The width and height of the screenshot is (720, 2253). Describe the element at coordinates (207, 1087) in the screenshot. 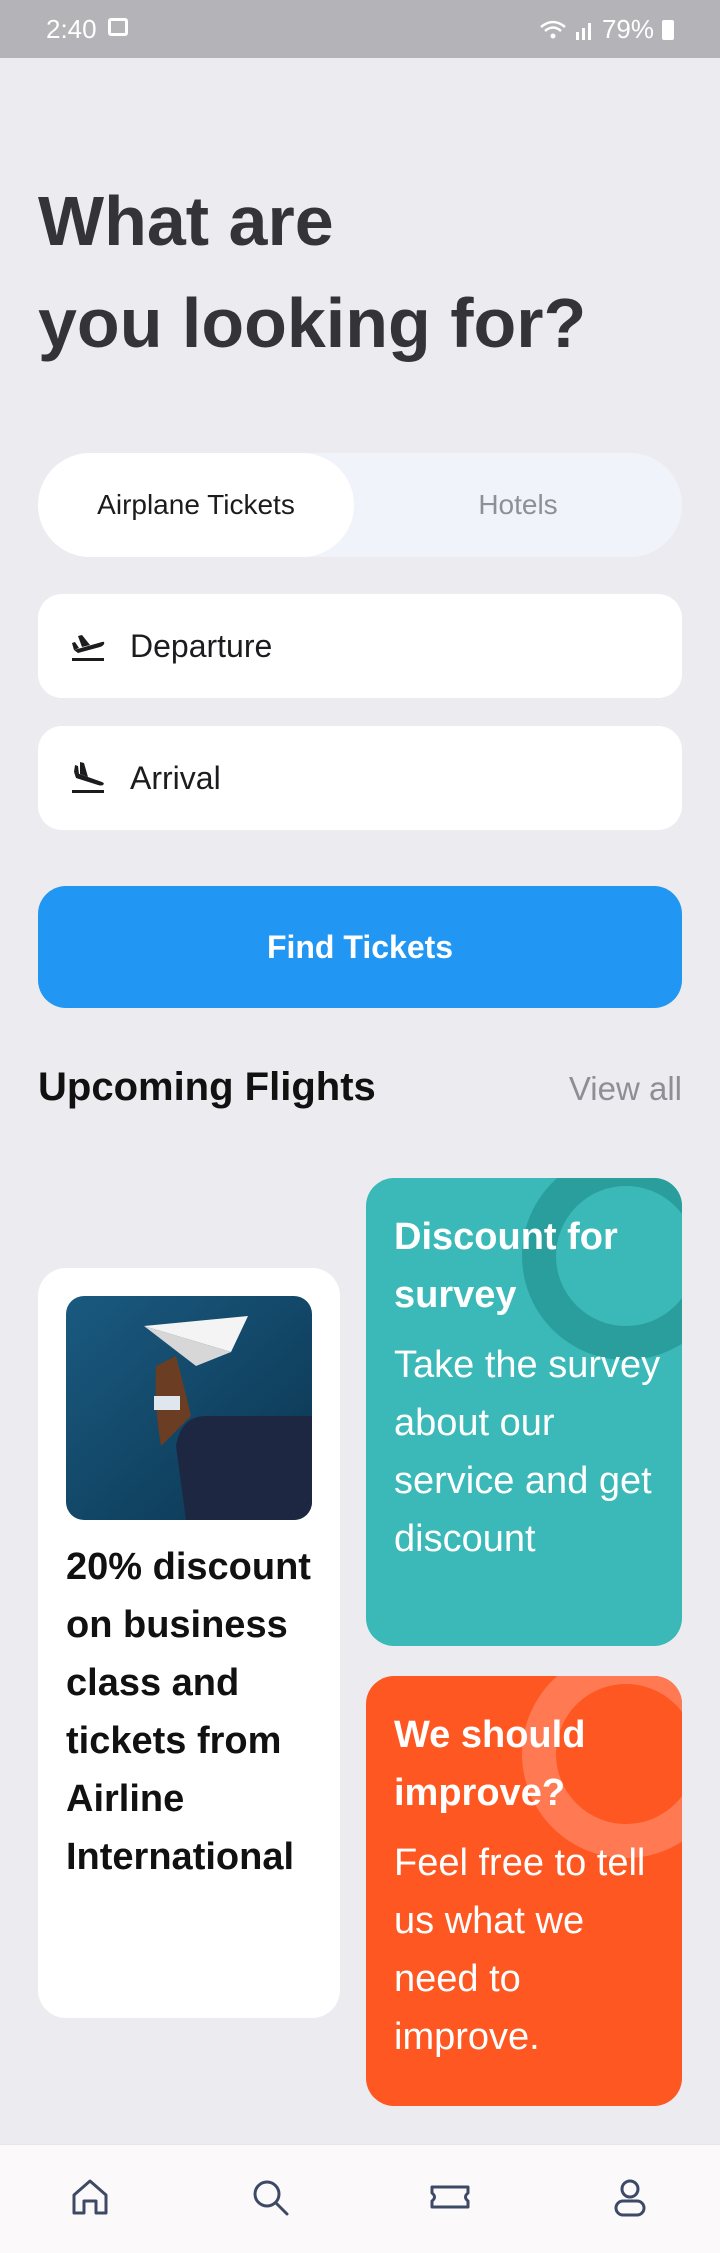

I see `upcoming-flights-title: Upcoming Flights` at that location.